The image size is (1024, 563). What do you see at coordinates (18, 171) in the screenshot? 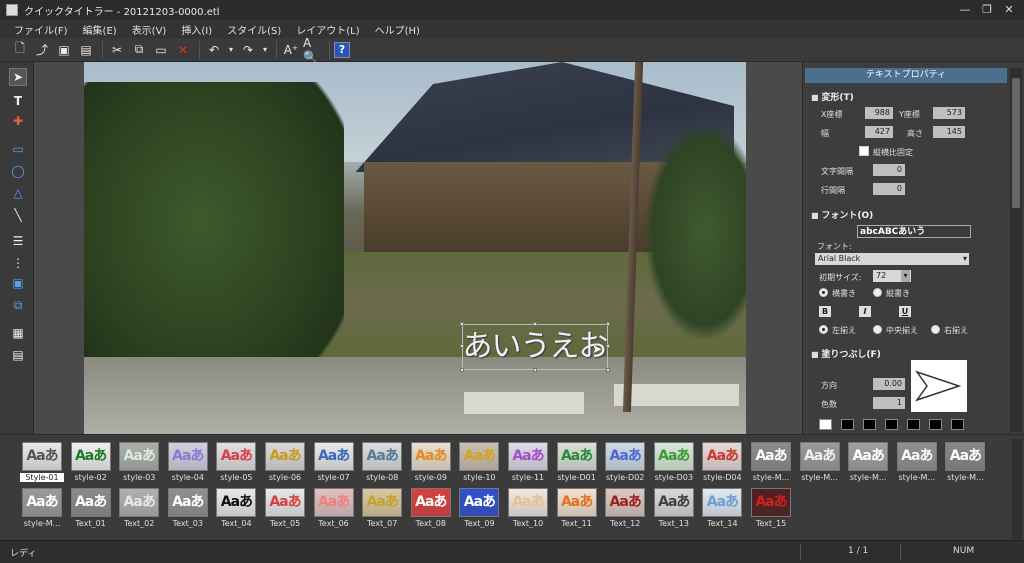
I see `ellipse-tool-icon: ◯` at bounding box center [18, 171].